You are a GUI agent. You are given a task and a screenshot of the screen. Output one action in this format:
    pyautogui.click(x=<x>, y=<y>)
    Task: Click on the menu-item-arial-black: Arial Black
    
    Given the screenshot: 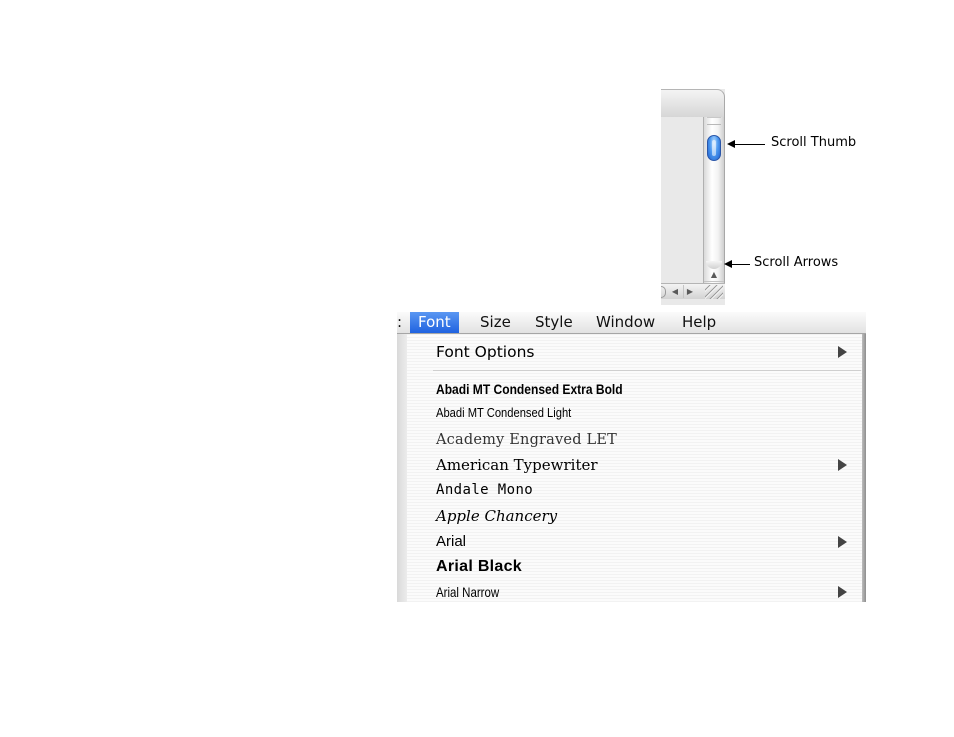 What is the action you would take?
    pyautogui.click(x=479, y=567)
    